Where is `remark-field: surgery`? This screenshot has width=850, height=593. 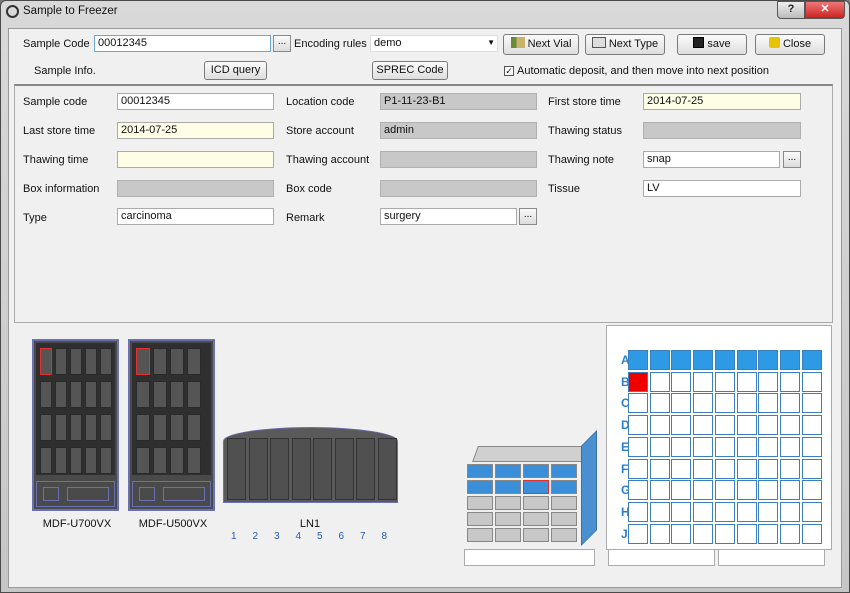 remark-field: surgery is located at coordinates (448, 216).